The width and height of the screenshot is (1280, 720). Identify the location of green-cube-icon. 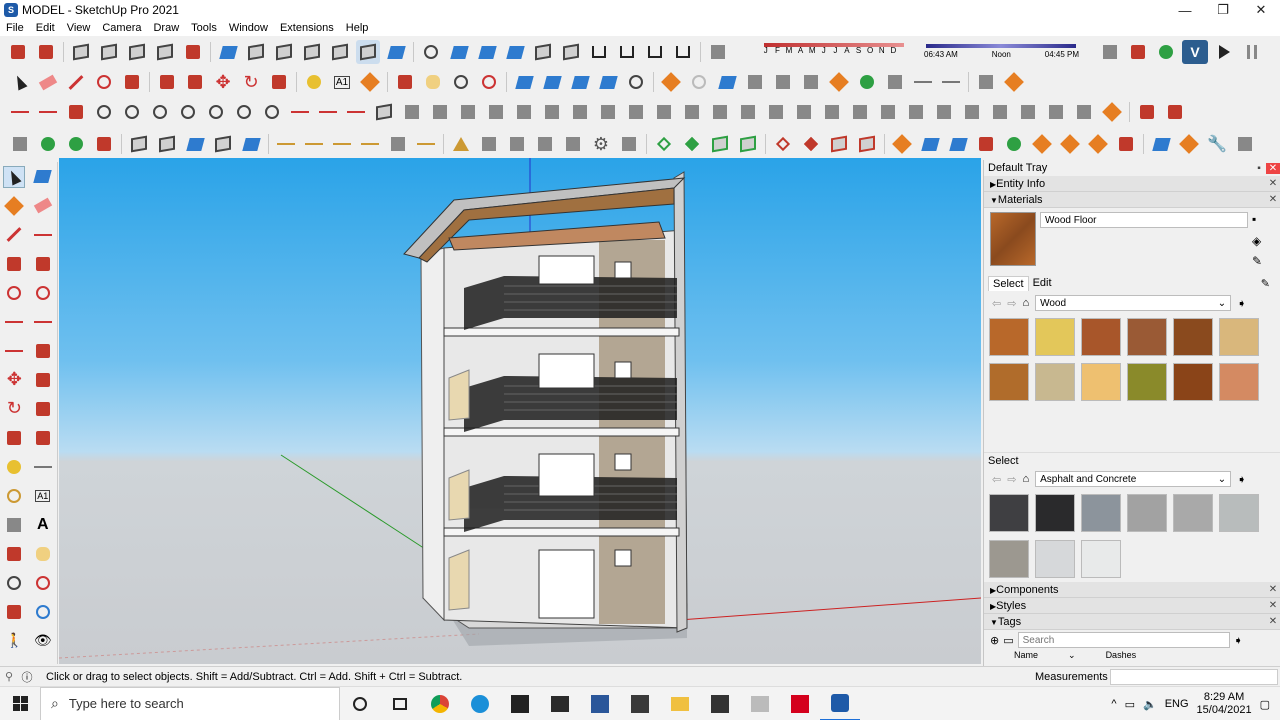
(720, 144).